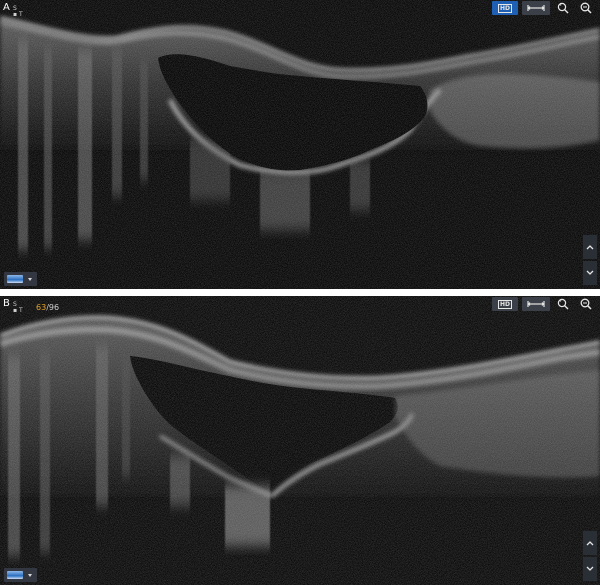 The image size is (600, 585). What do you see at coordinates (6, 303) in the screenshot?
I see `panel-label: B` at bounding box center [6, 303].